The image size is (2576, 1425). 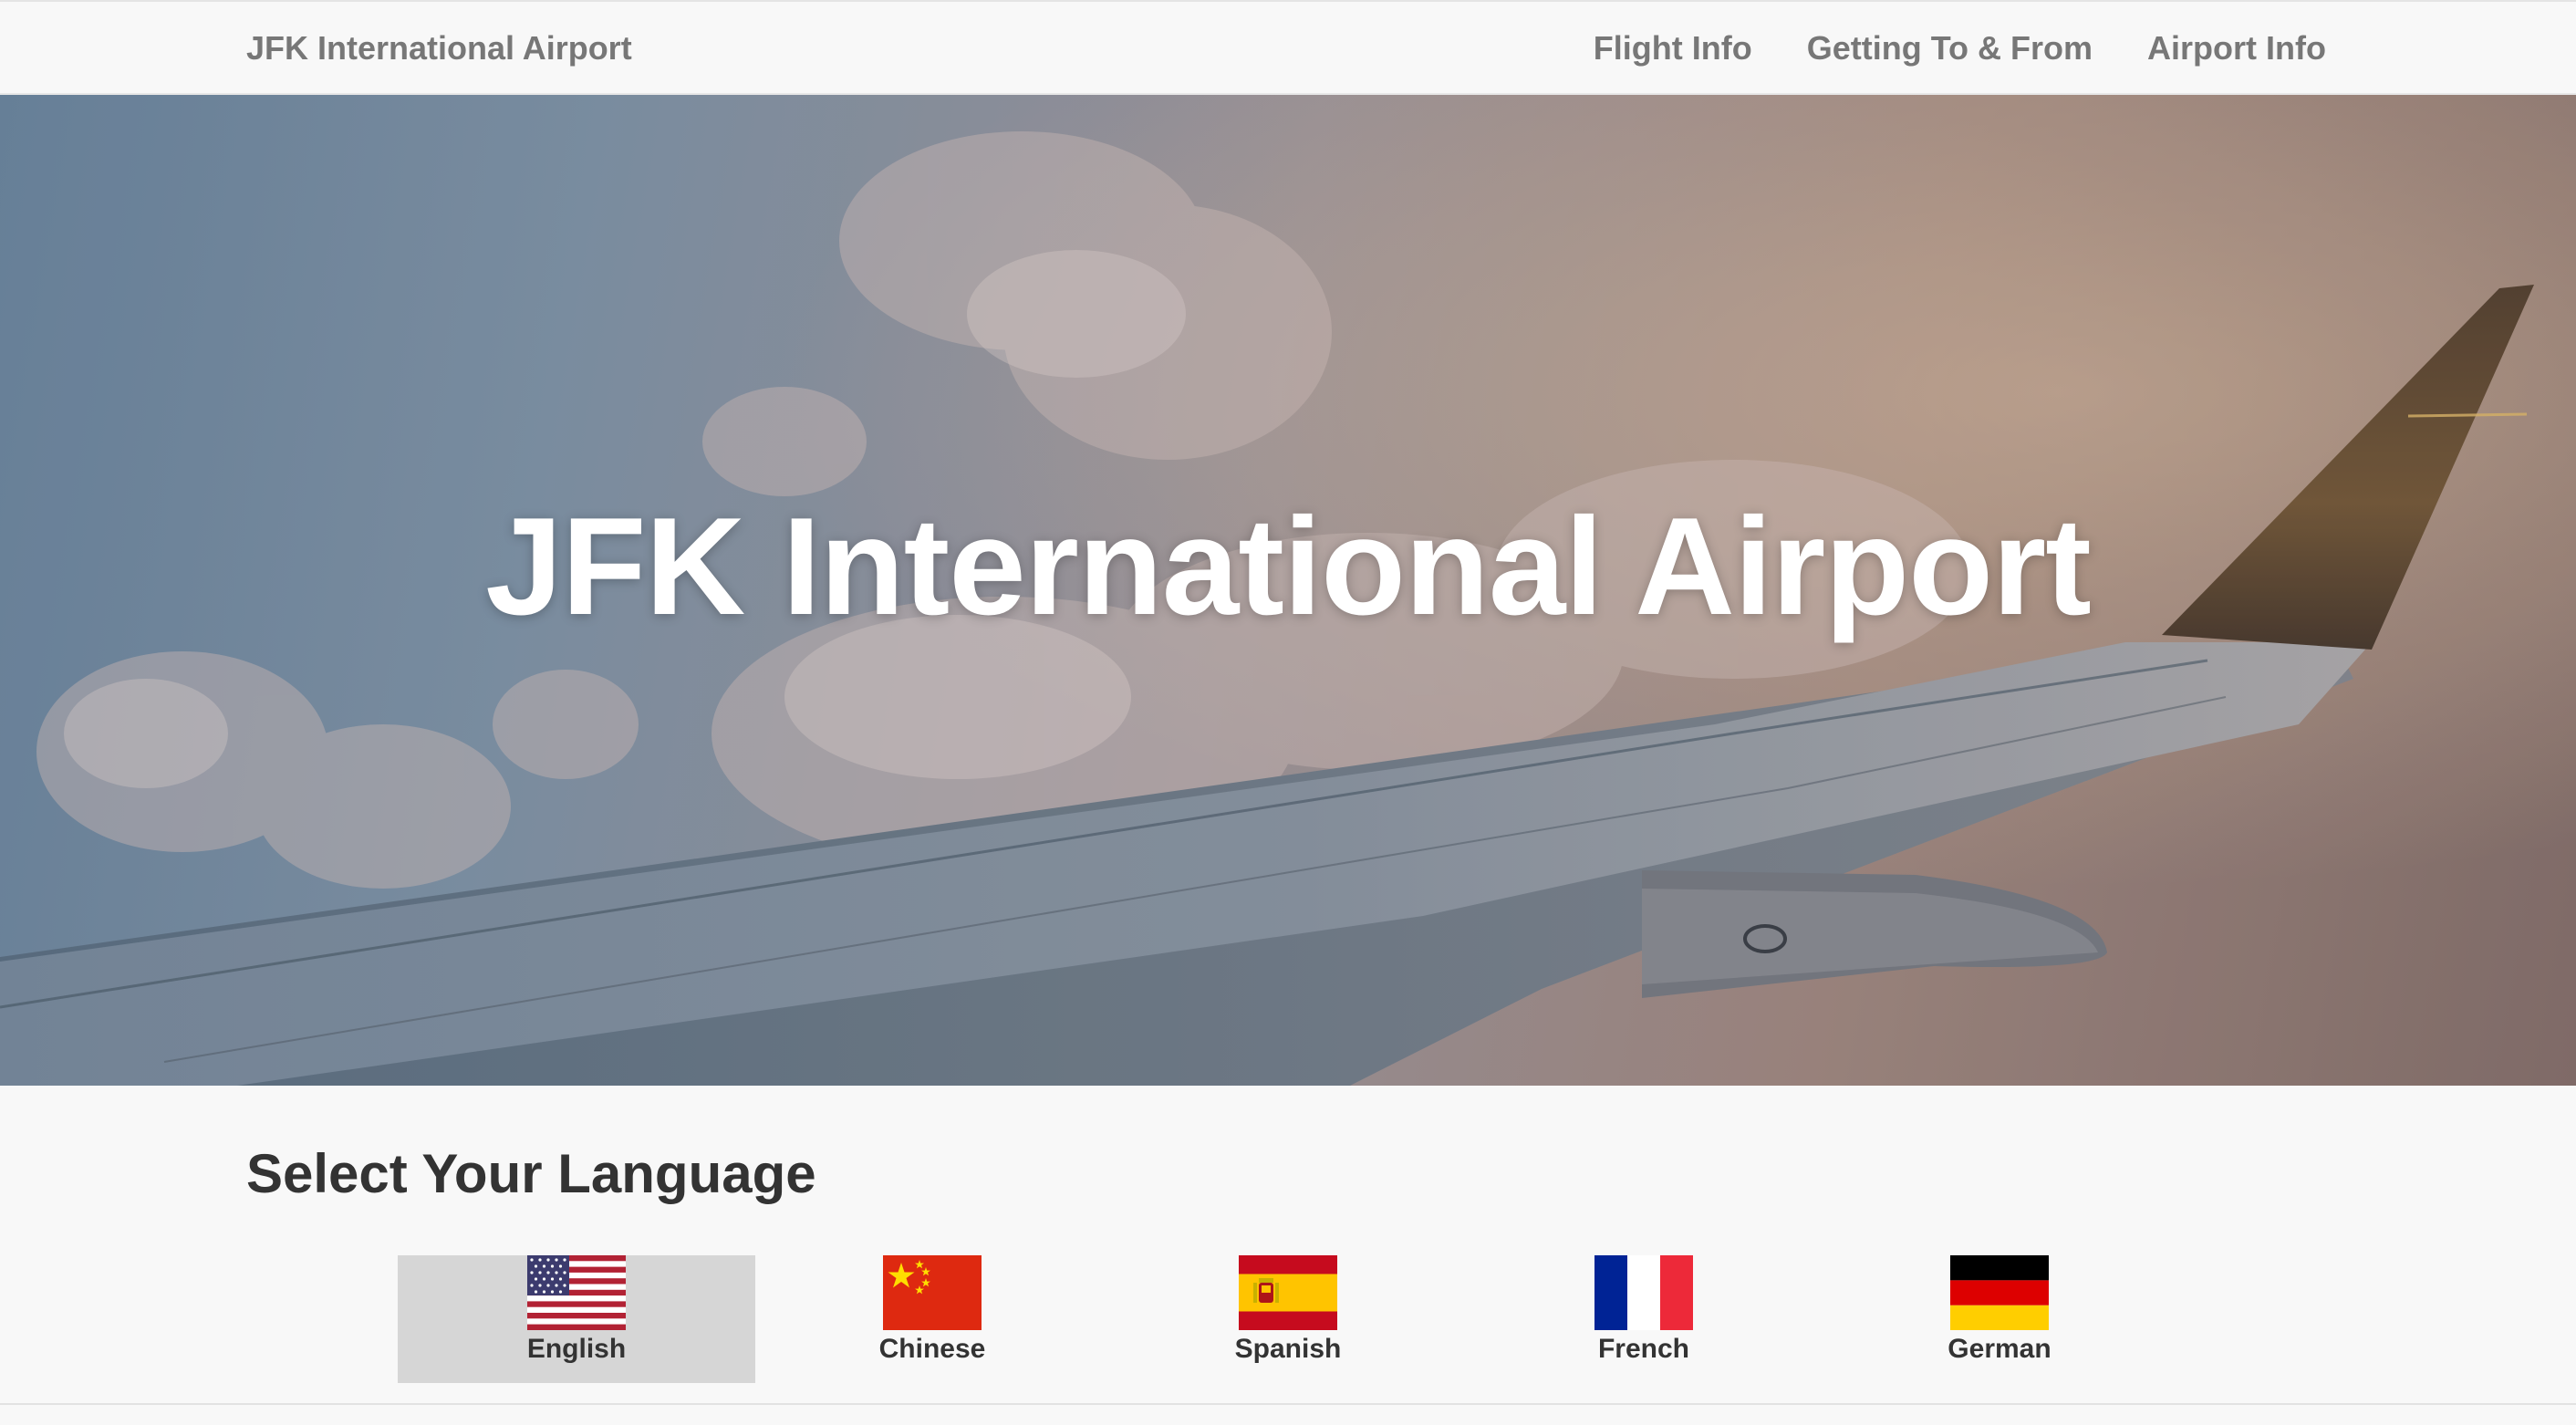 I want to click on spain-flag-icon, so click(x=1288, y=1292).